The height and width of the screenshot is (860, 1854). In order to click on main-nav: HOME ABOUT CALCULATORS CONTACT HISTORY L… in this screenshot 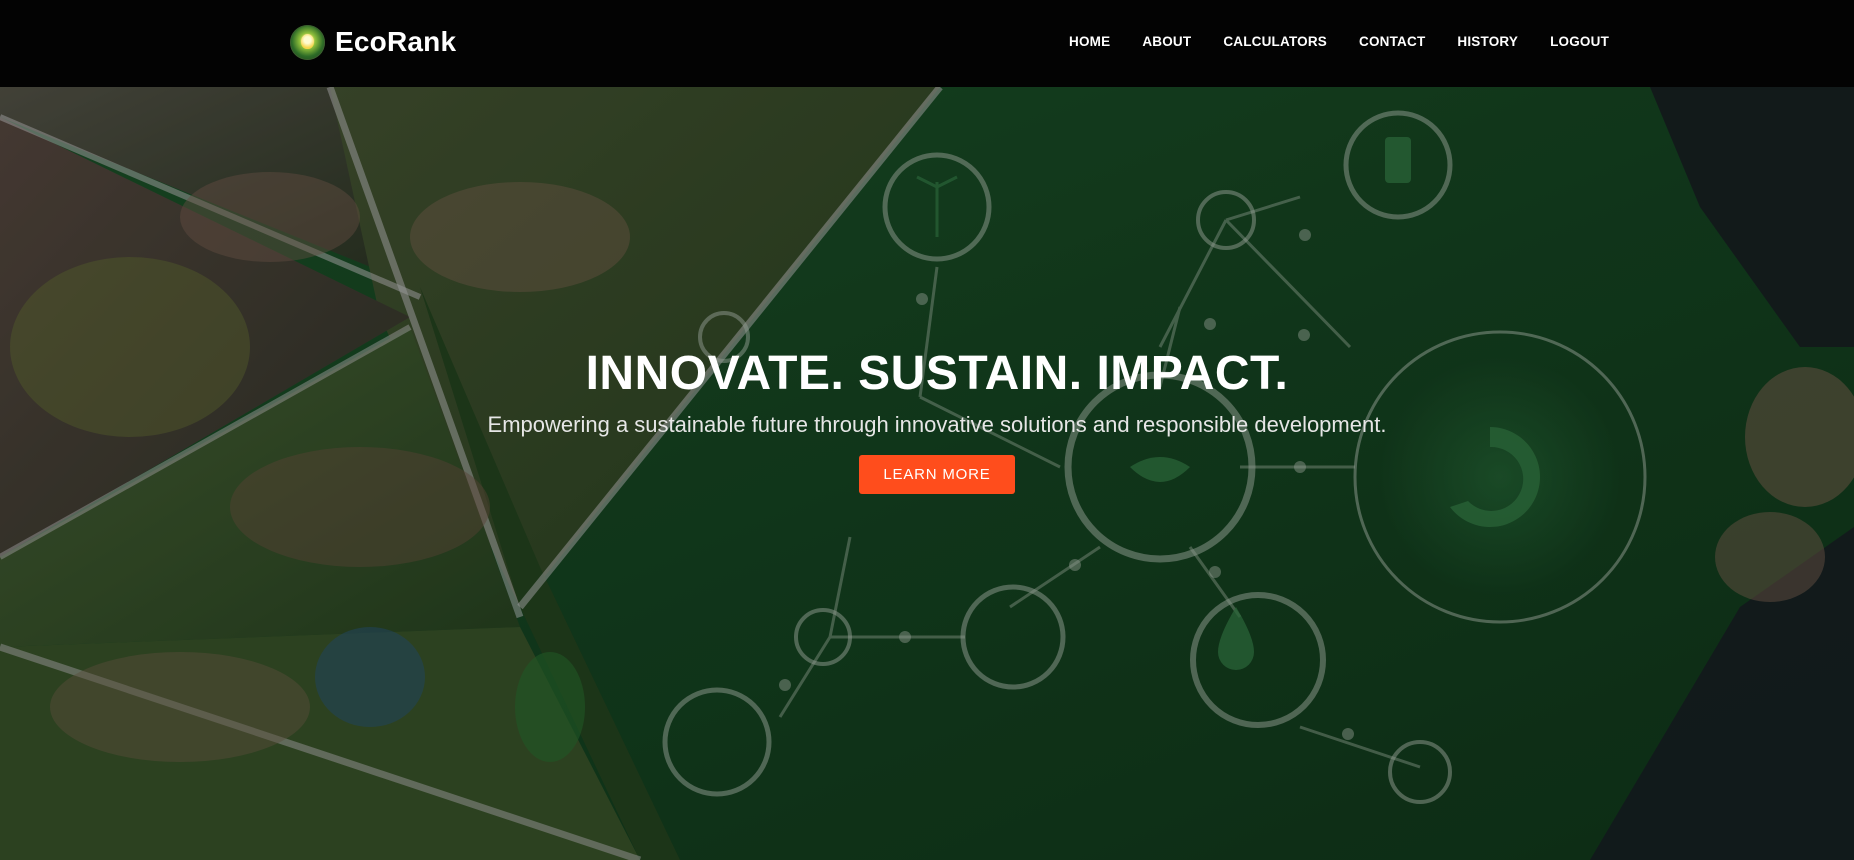, I will do `click(1339, 41)`.